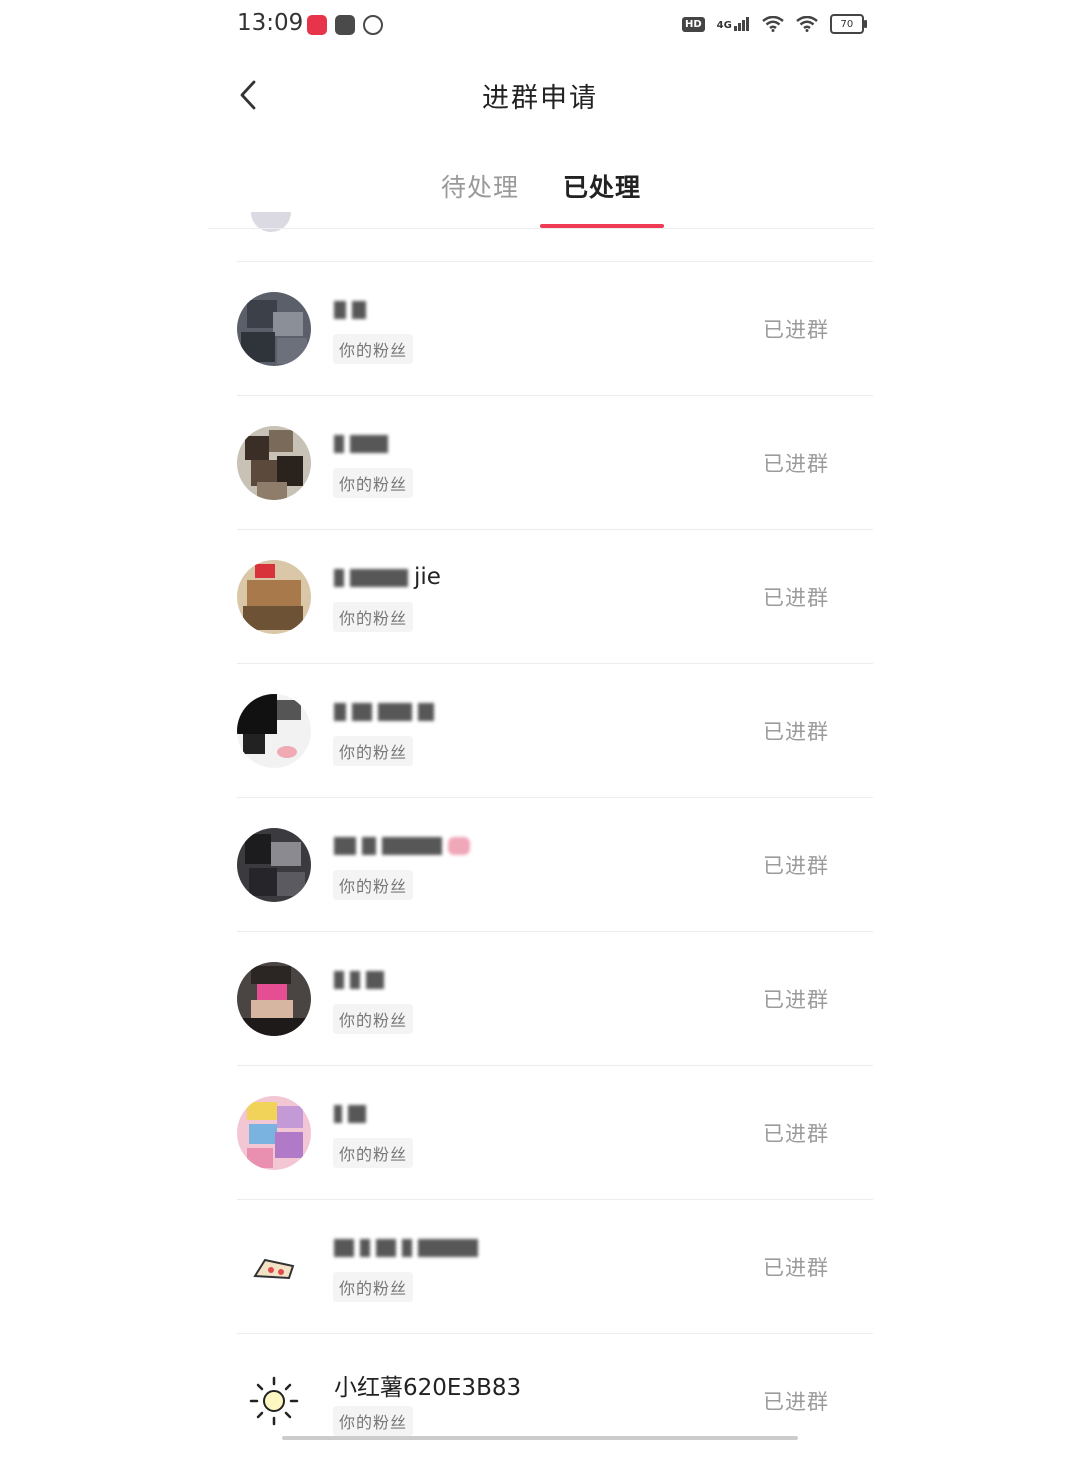  Describe the element at coordinates (270, 23) in the screenshot. I see `status-time: 13:09` at that location.